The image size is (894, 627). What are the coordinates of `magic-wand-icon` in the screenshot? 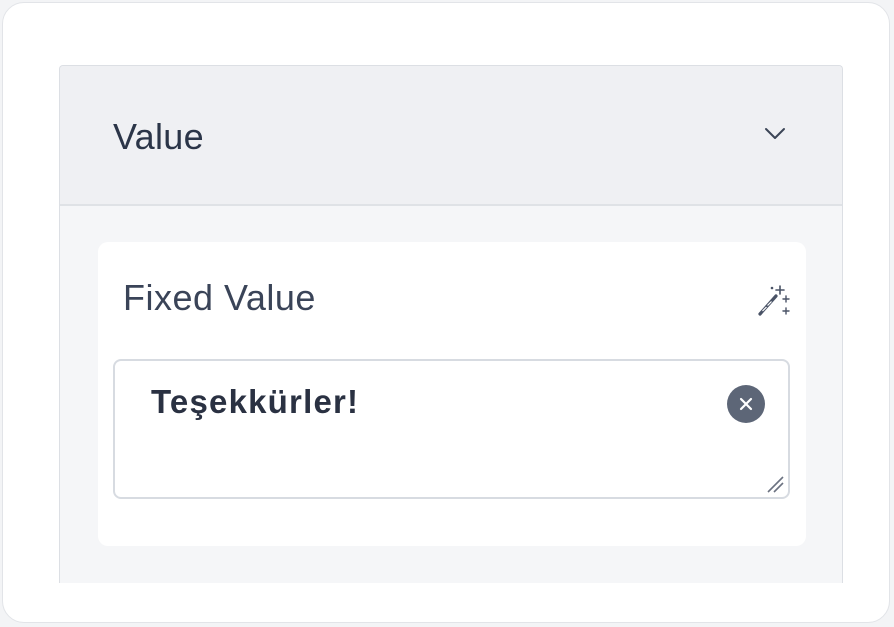 It's located at (774, 300).